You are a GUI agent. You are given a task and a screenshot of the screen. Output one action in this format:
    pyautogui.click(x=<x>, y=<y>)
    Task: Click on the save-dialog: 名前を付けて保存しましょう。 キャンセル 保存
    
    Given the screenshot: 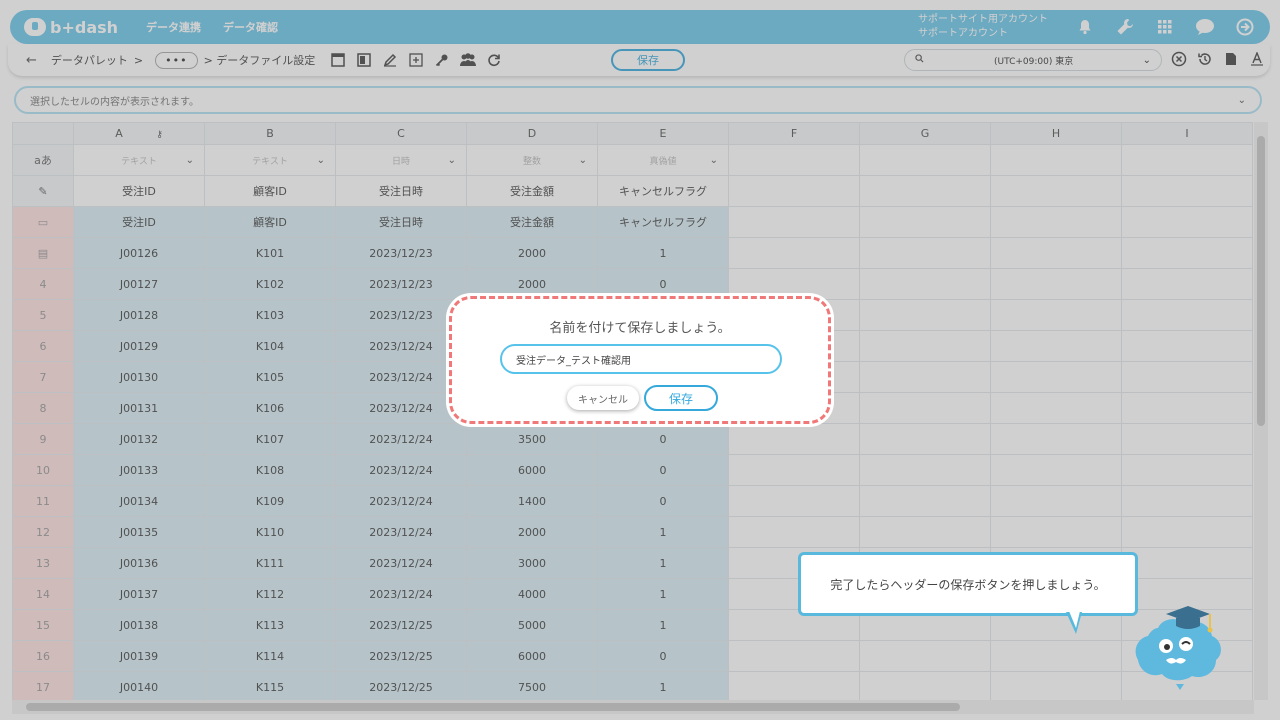 What is the action you would take?
    pyautogui.click(x=640, y=360)
    